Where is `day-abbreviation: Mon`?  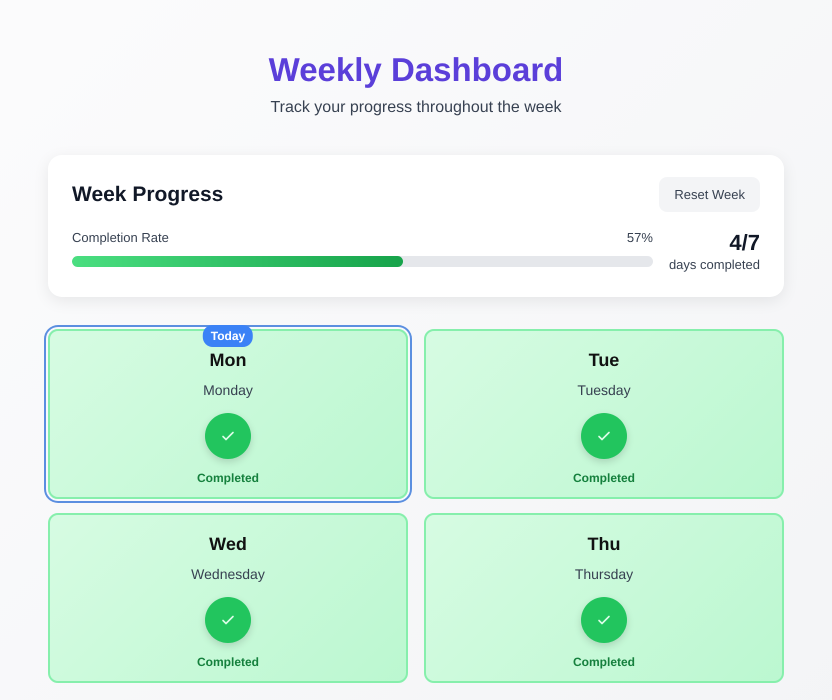
day-abbreviation: Mon is located at coordinates (228, 360).